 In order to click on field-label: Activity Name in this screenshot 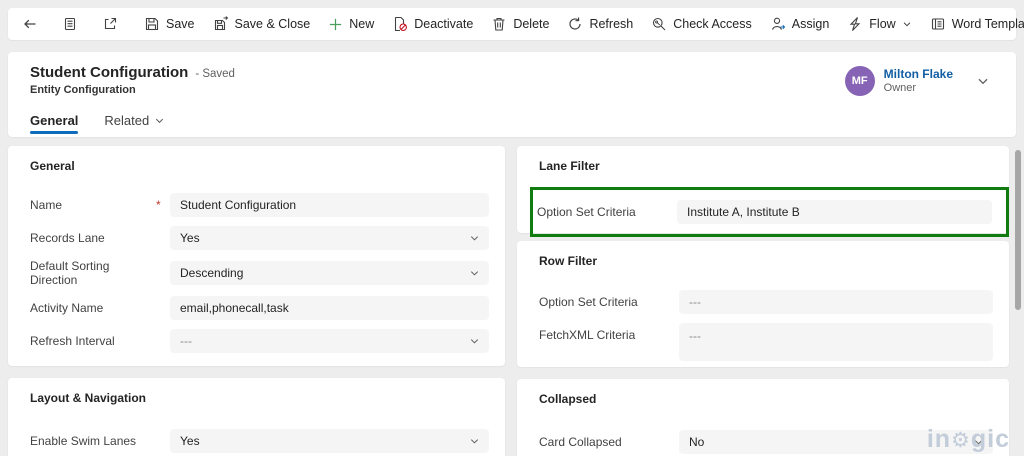, I will do `click(67, 308)`.